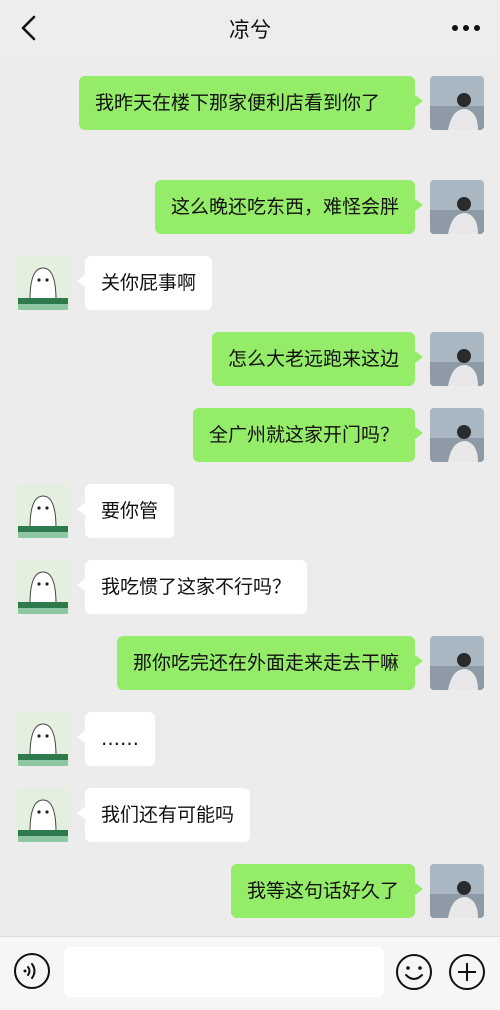  I want to click on message-bubble: 怎么大老远跑来这边, so click(317, 359).